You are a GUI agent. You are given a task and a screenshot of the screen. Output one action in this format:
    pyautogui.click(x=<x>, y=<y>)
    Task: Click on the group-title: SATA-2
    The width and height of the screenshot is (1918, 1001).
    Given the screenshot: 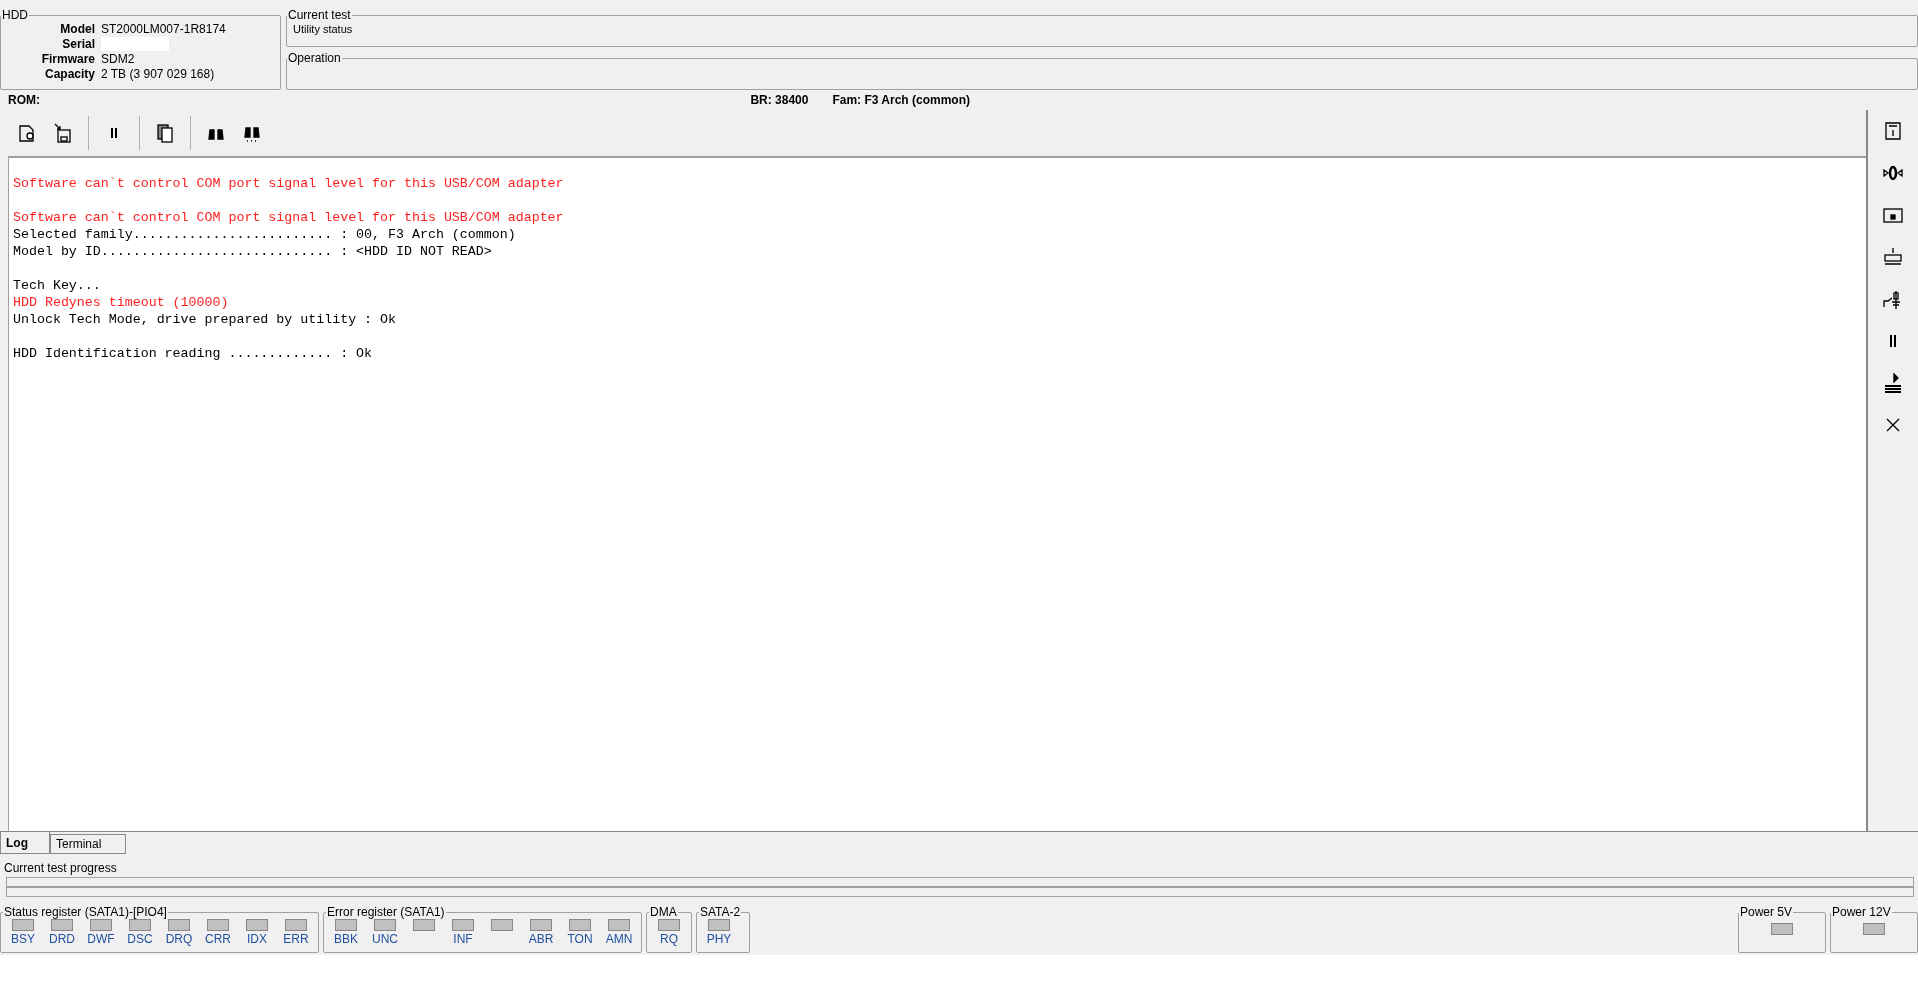 What is the action you would take?
    pyautogui.click(x=720, y=912)
    